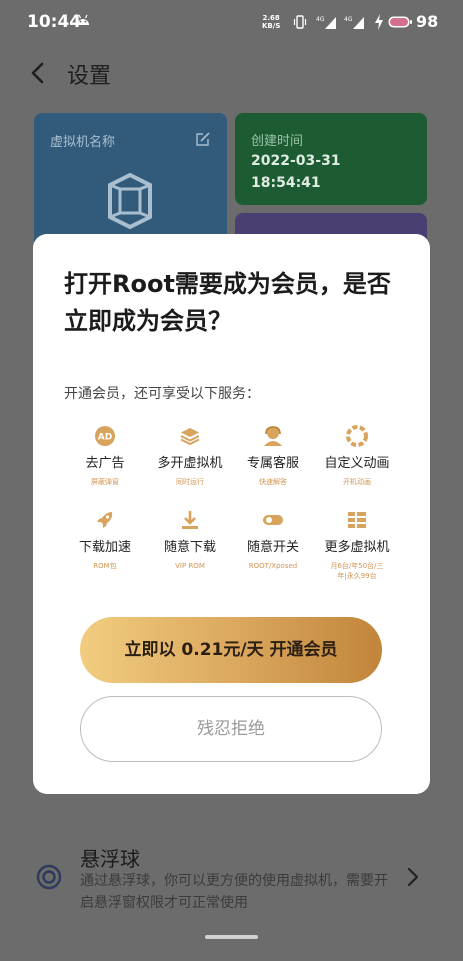 The image size is (463, 961). What do you see at coordinates (104, 547) in the screenshot?
I see `feature-label: 下载加速` at bounding box center [104, 547].